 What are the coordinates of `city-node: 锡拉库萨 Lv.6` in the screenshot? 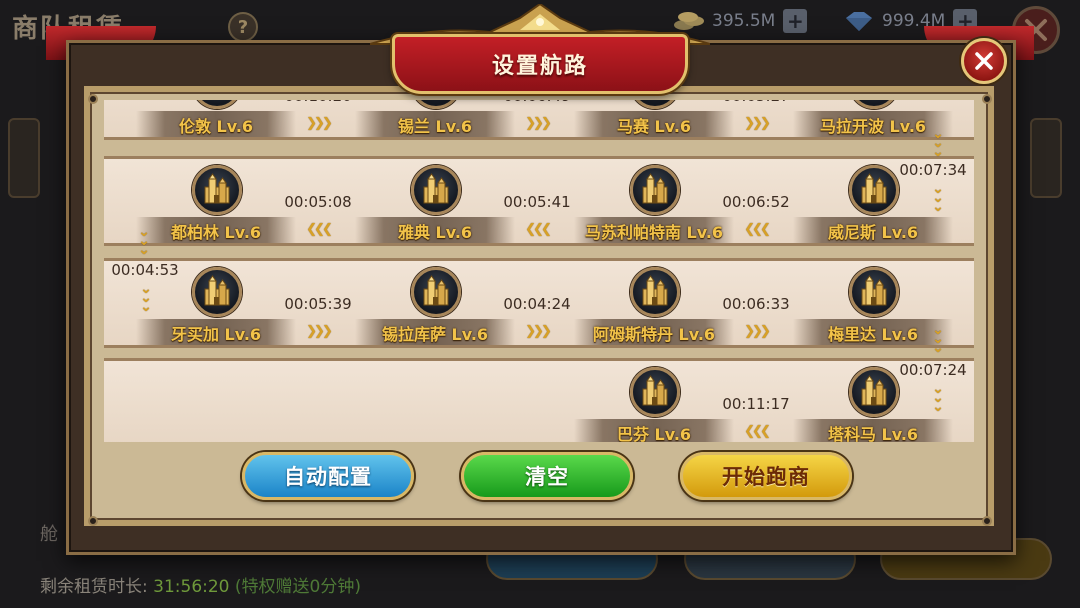 It's located at (435, 306).